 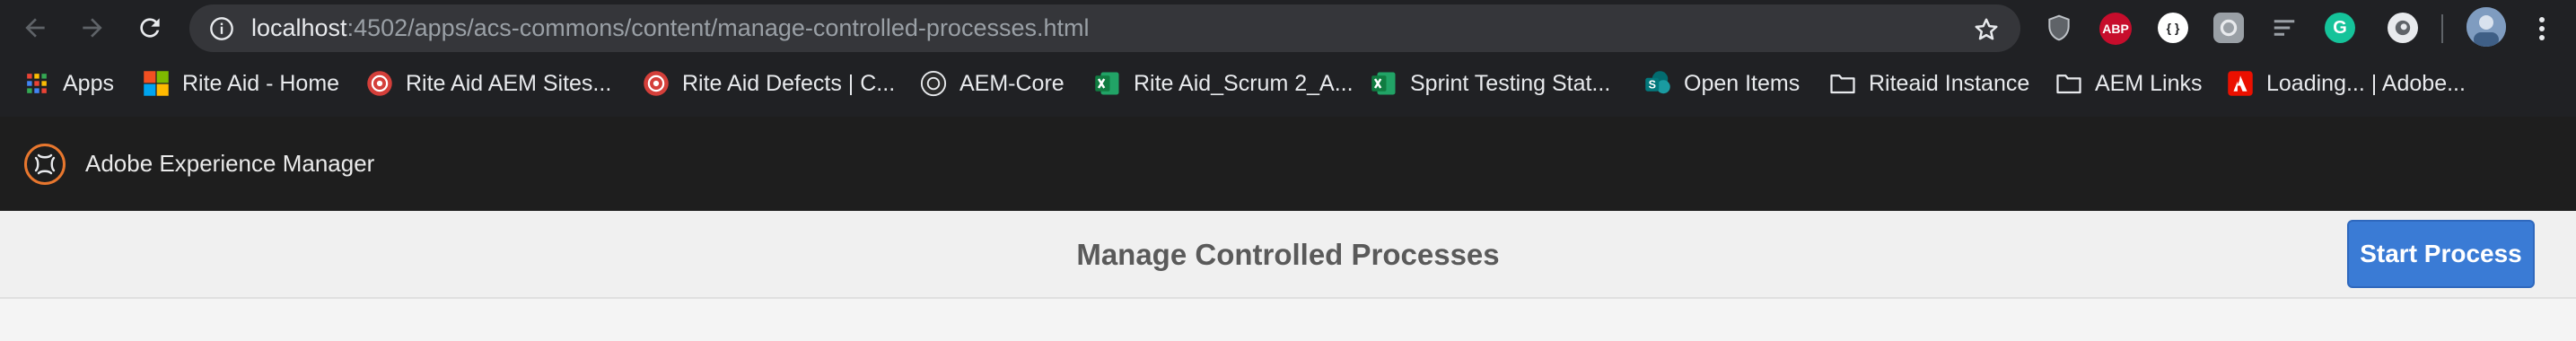 I want to click on url-host: localhost, so click(x=299, y=27).